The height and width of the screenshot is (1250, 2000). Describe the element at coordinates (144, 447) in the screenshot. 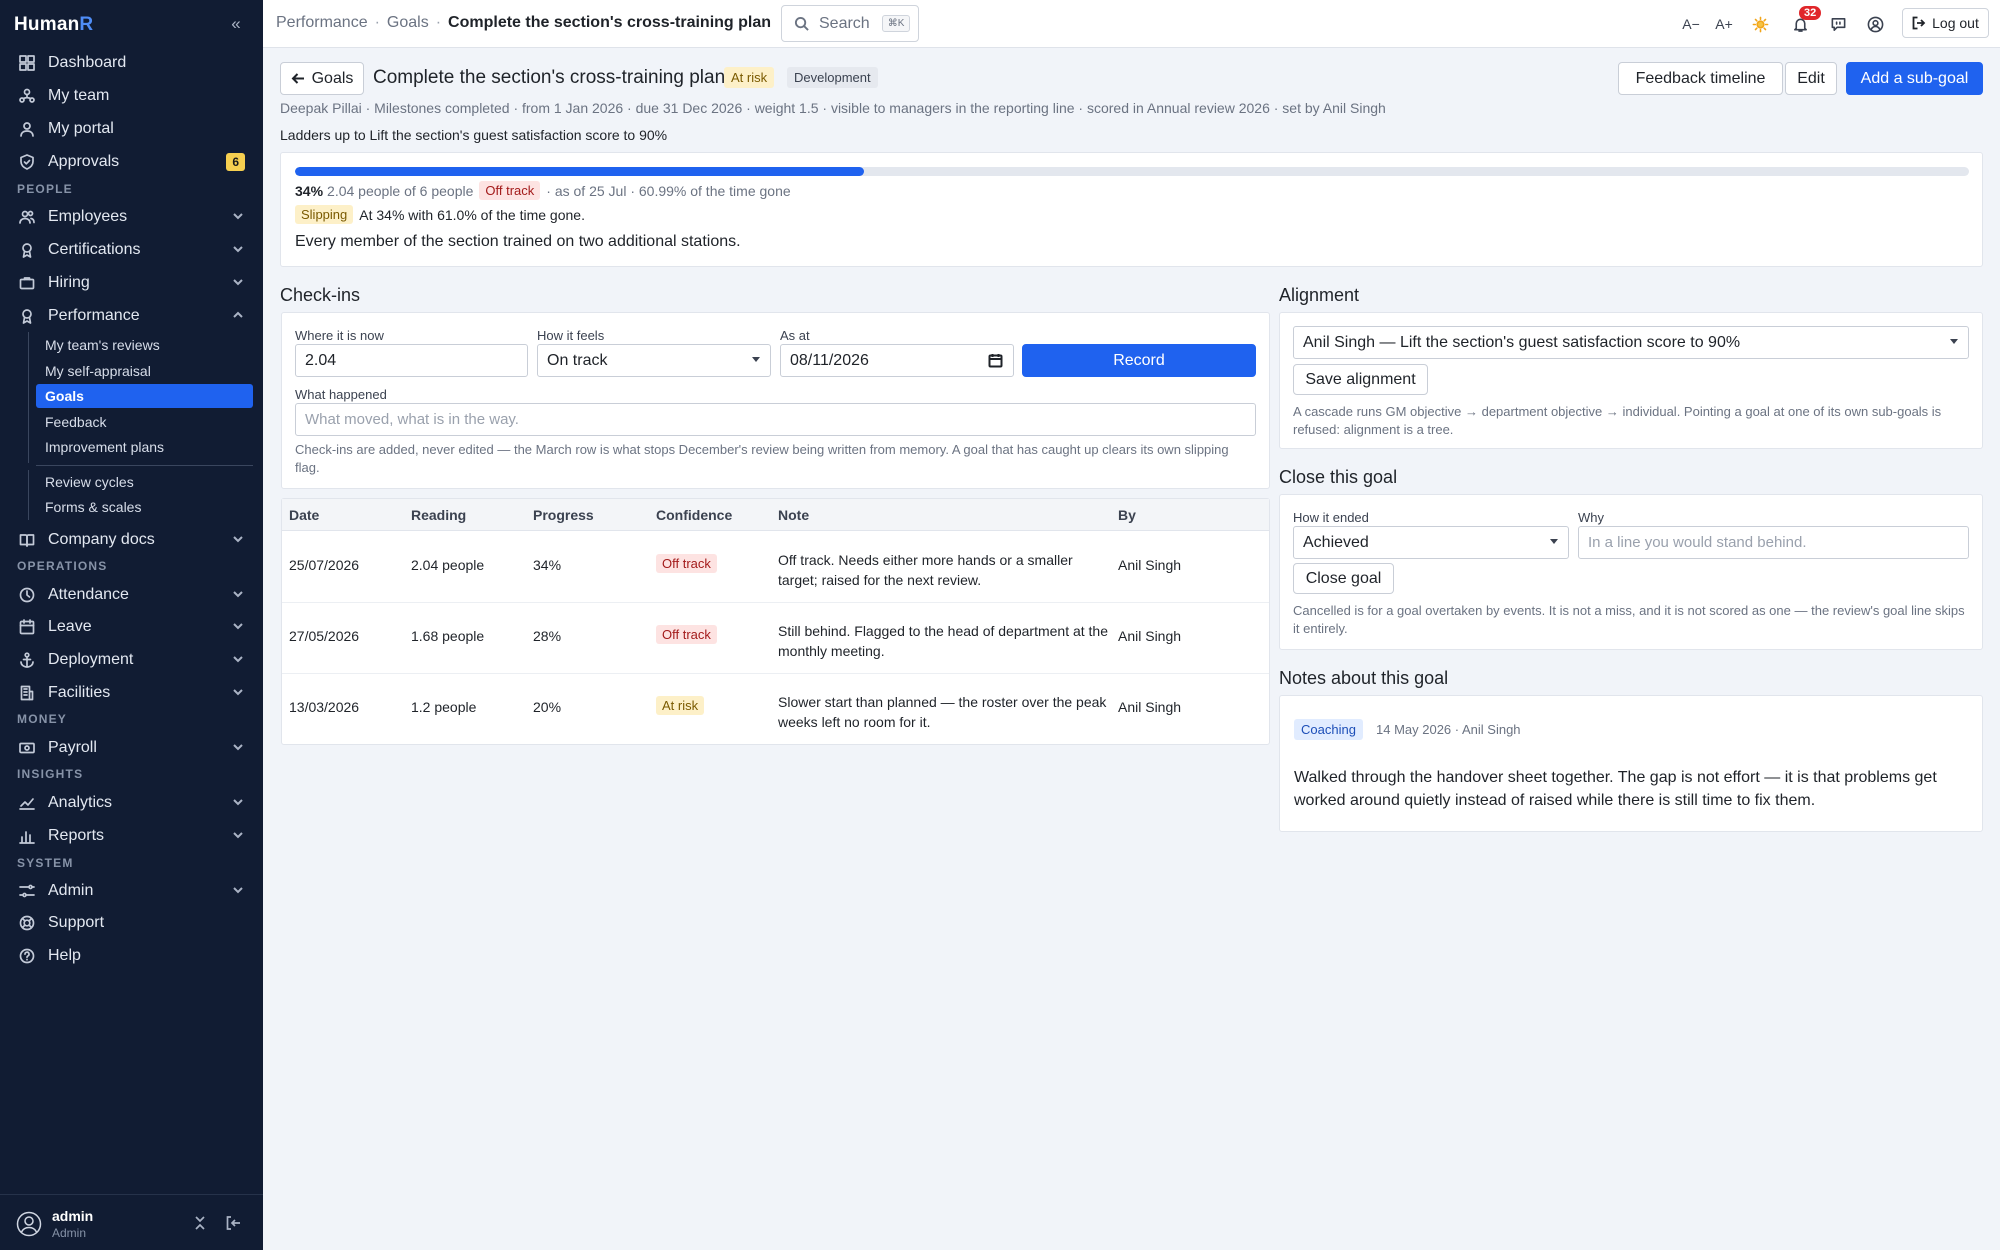

I see `sidebar-subitem-improvement-plans: Improvement plans` at that location.